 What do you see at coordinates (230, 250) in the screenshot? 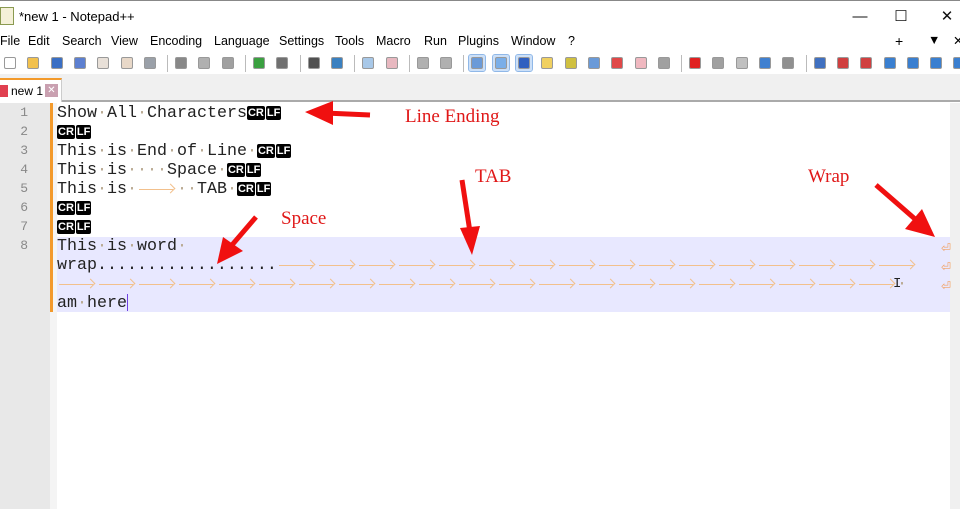
I see `space-arrowhead` at bounding box center [230, 250].